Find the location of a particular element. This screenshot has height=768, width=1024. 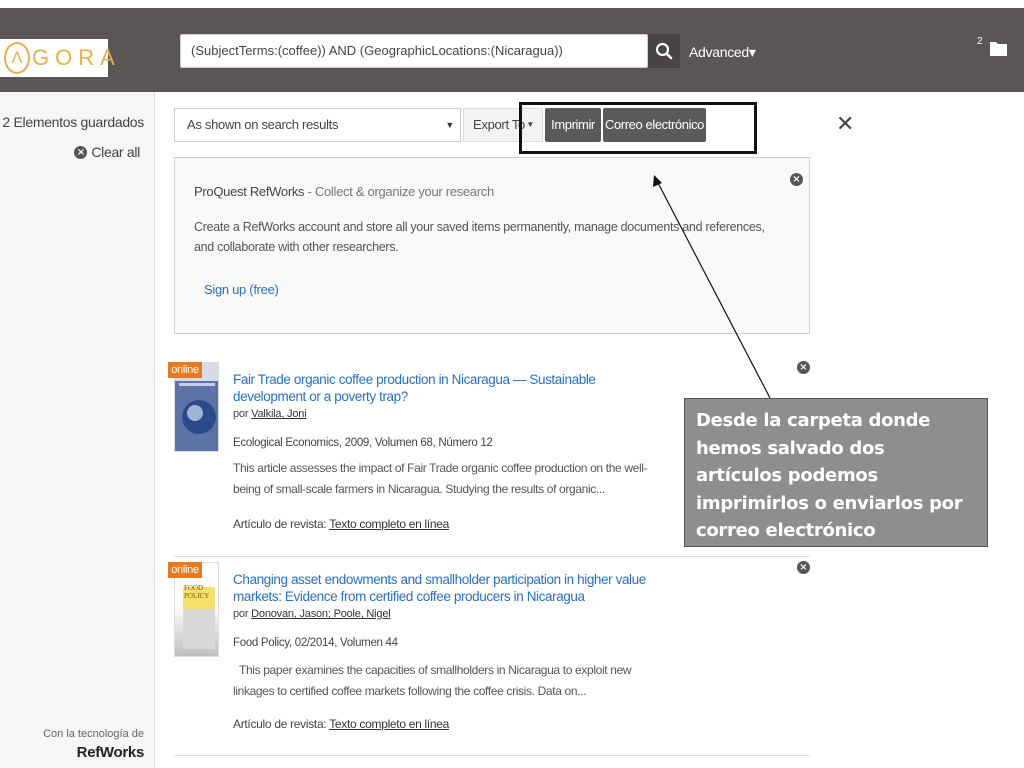

format-select-value: As shown on search results is located at coordinates (263, 124).